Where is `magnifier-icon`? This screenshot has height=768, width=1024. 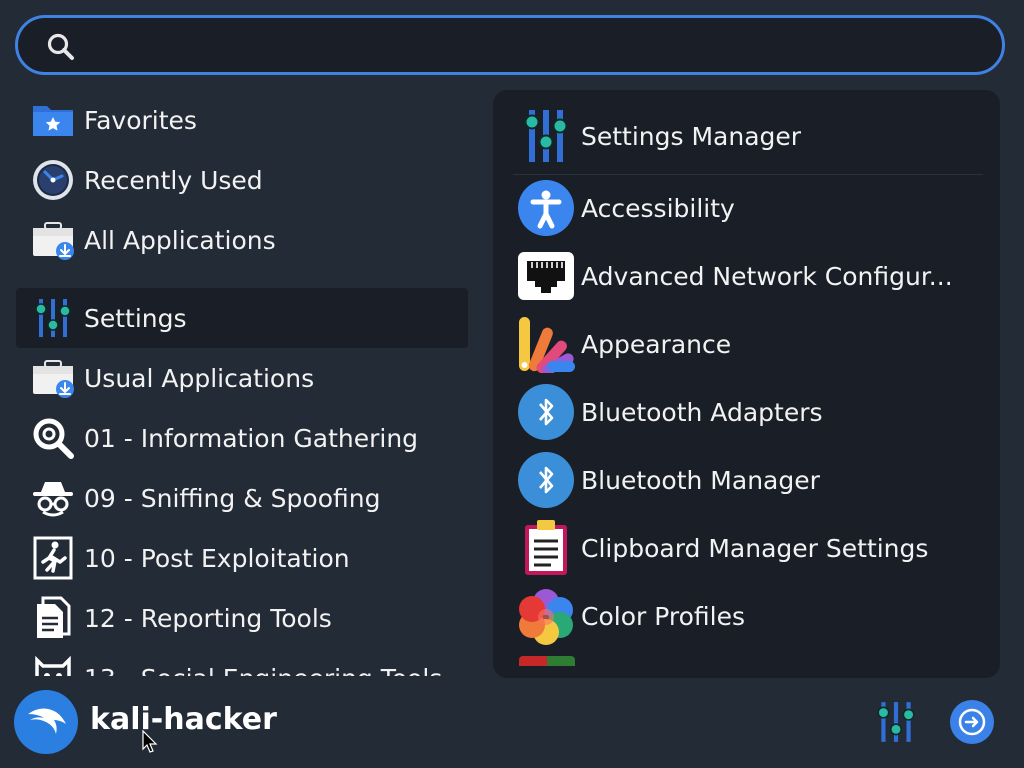 magnifier-icon is located at coordinates (53, 438).